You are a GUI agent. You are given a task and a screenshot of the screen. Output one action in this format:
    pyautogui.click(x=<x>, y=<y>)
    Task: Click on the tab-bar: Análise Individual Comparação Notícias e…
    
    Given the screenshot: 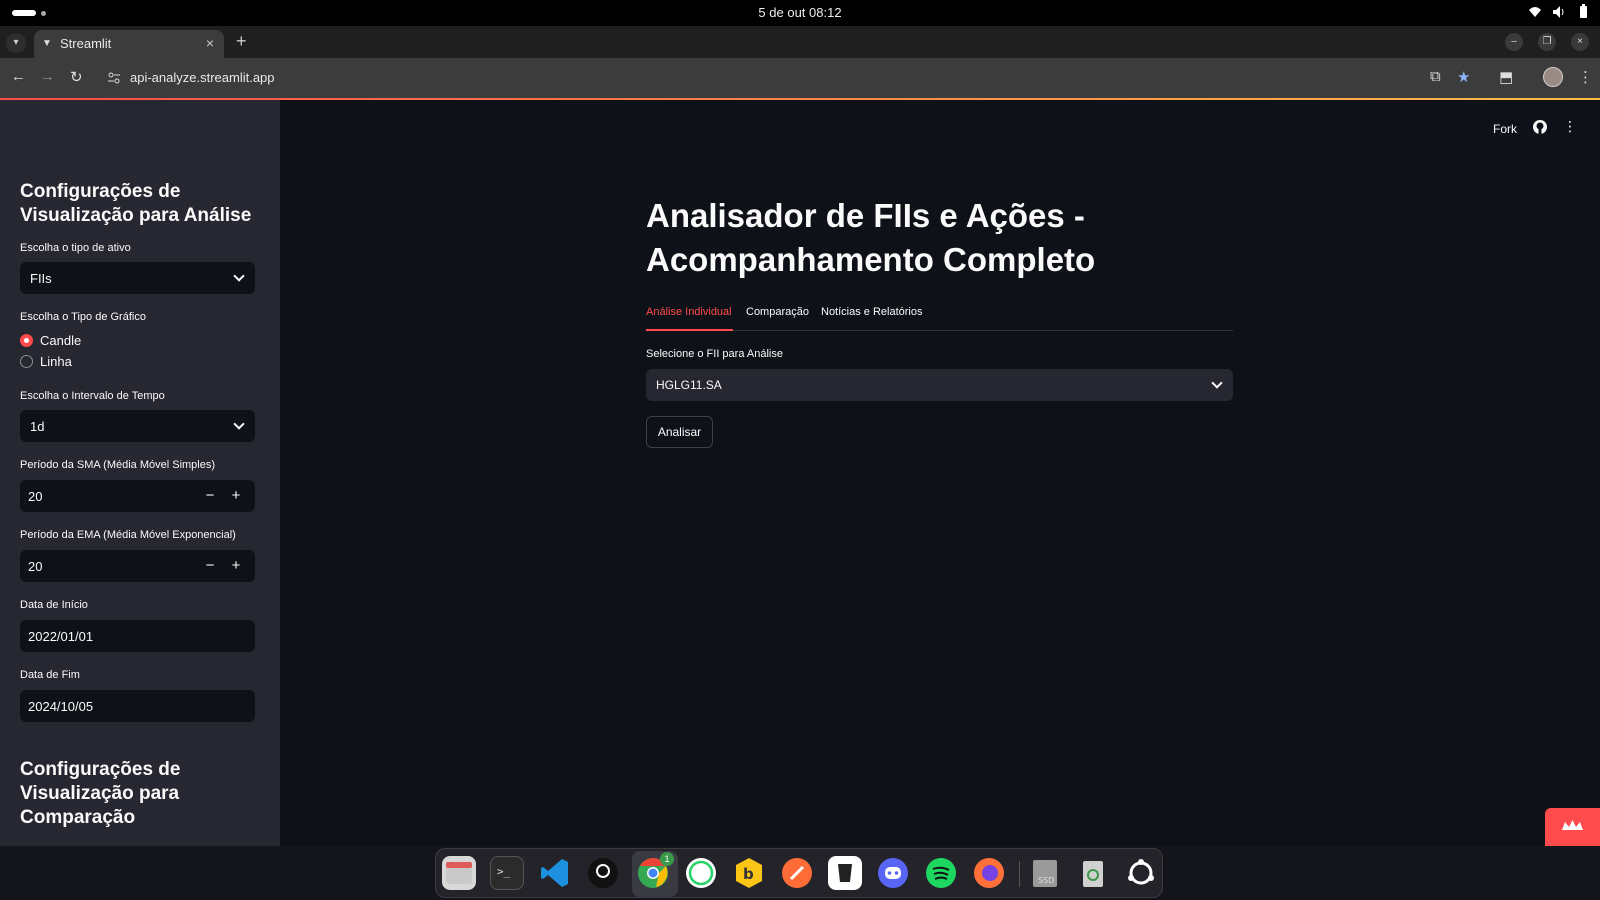 What is the action you would take?
    pyautogui.click(x=939, y=315)
    